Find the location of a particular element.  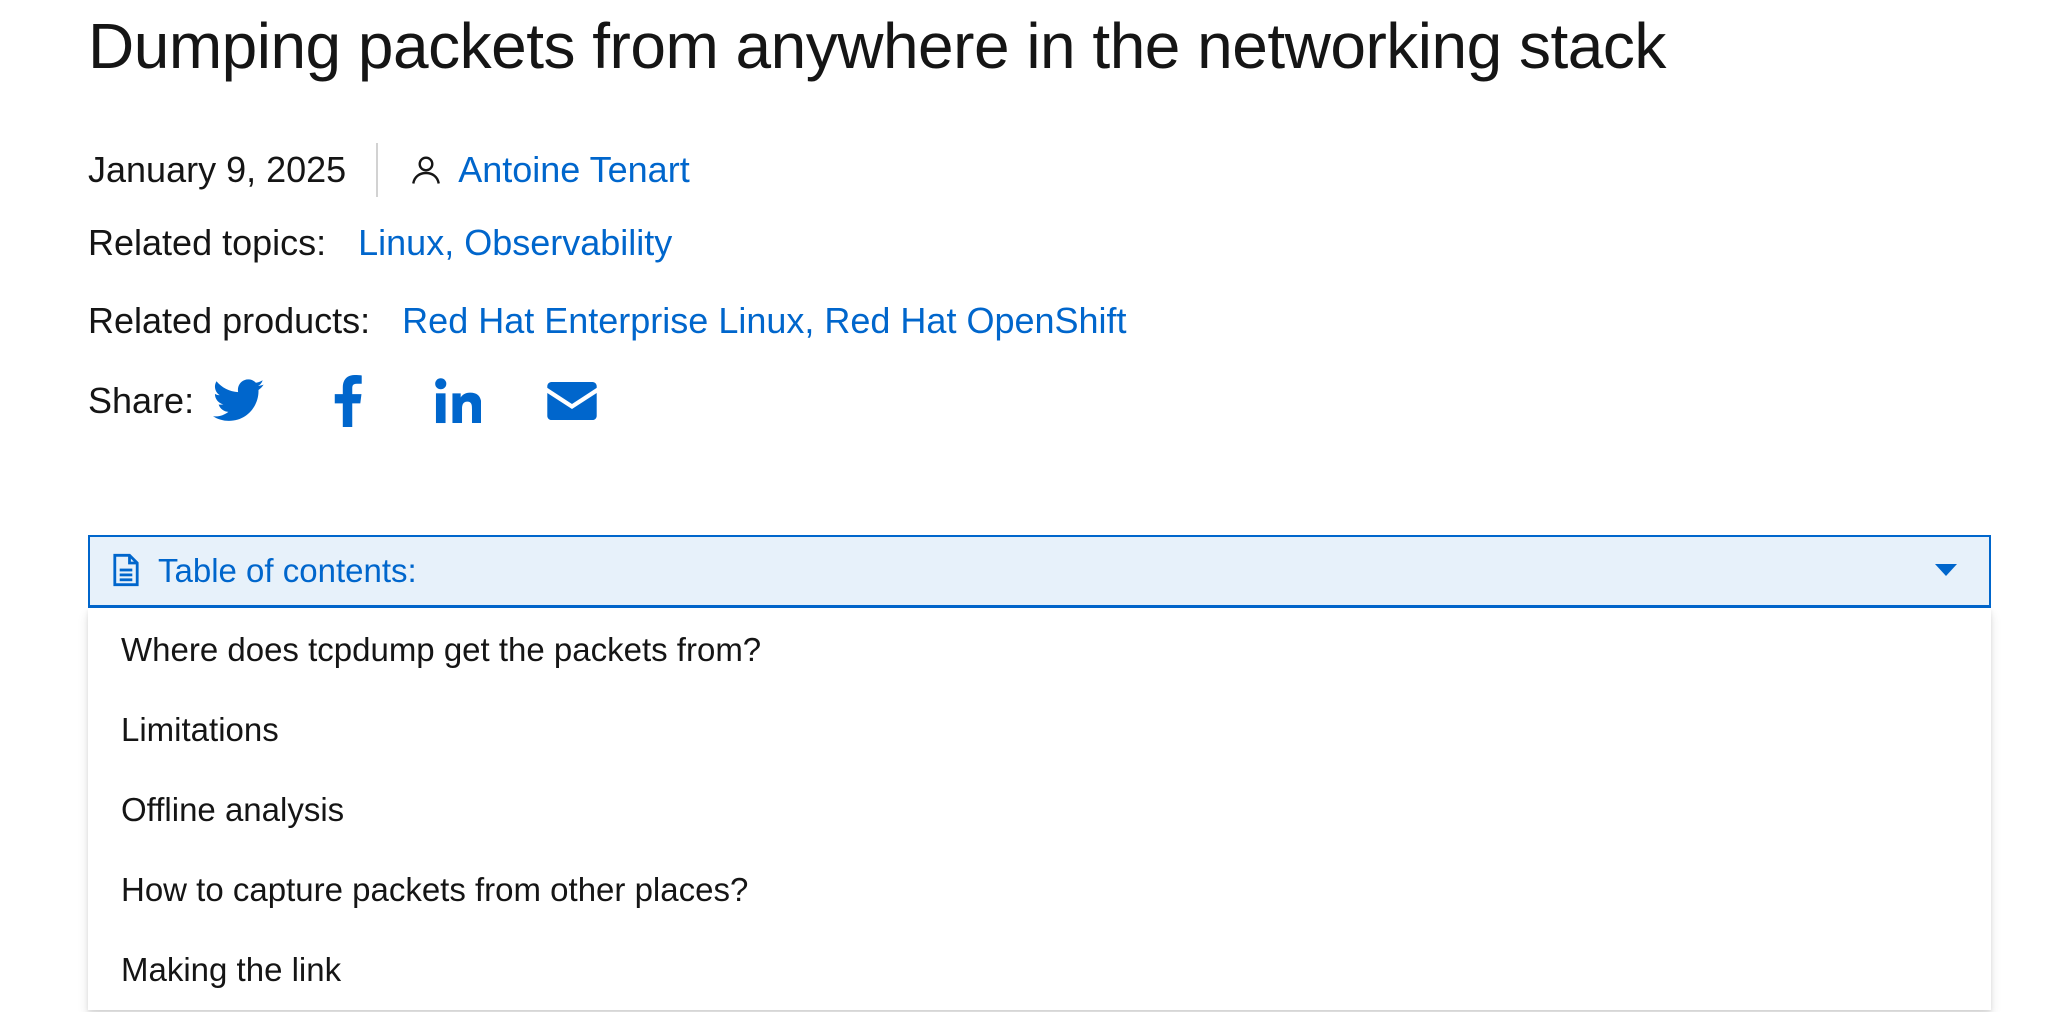

facebook-icon is located at coordinates (348, 401).